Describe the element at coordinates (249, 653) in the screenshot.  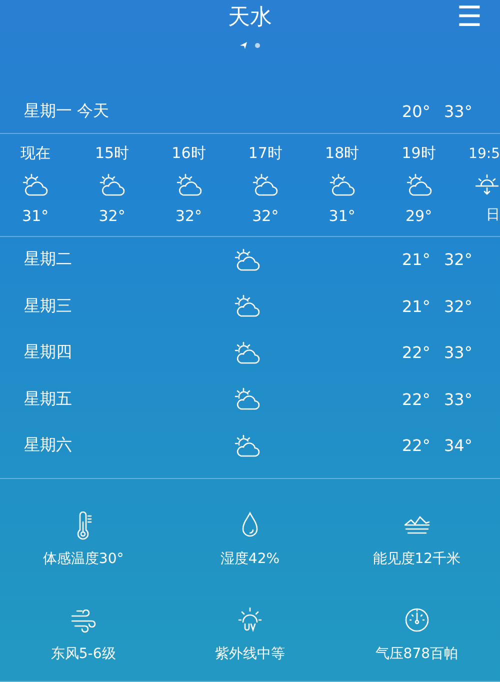
I see `detail-label: 紫外线中等` at that location.